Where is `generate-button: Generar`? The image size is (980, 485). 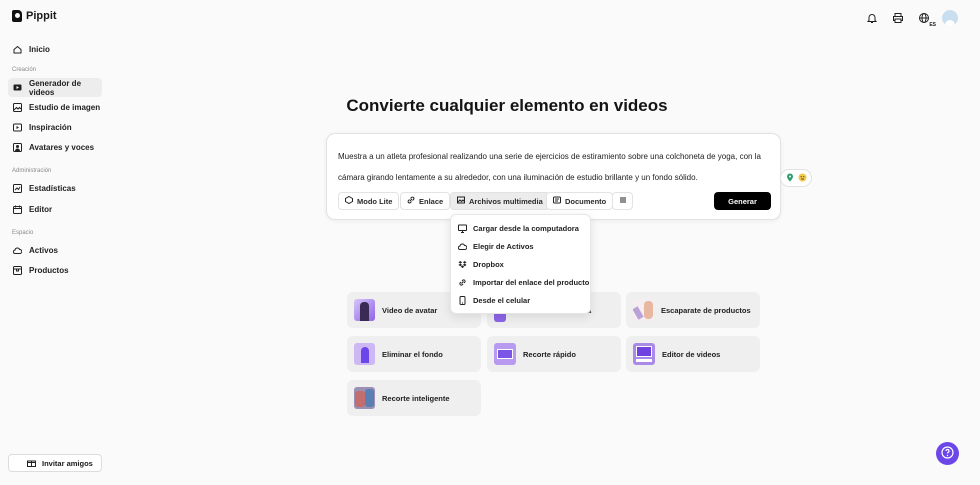
generate-button: Generar is located at coordinates (742, 201).